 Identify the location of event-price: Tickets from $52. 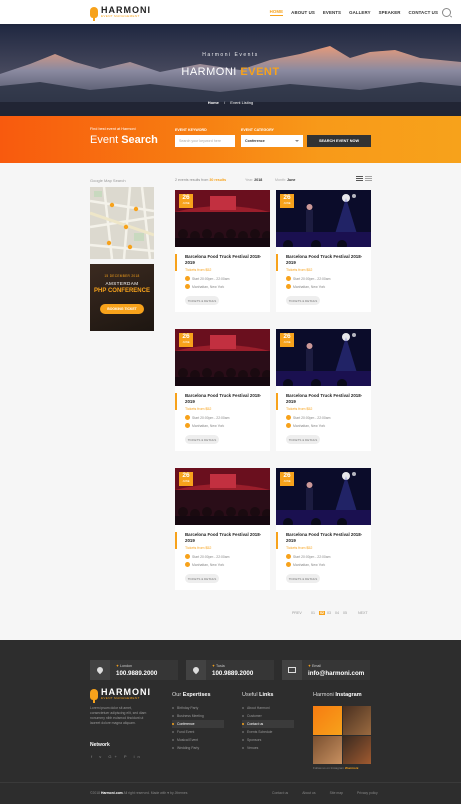
(198, 548).